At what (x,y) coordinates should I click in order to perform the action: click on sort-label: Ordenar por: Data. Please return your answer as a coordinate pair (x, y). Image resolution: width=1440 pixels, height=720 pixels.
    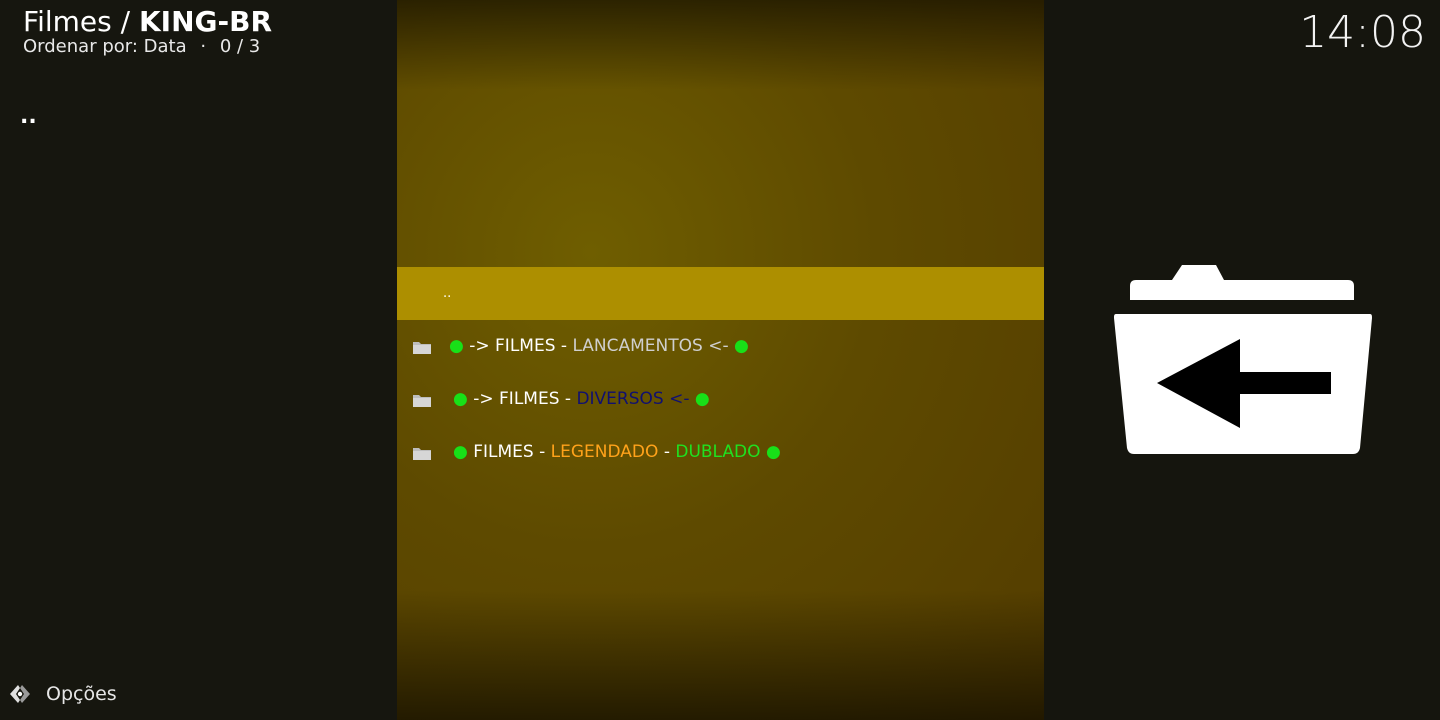
    Looking at the image, I should click on (105, 46).